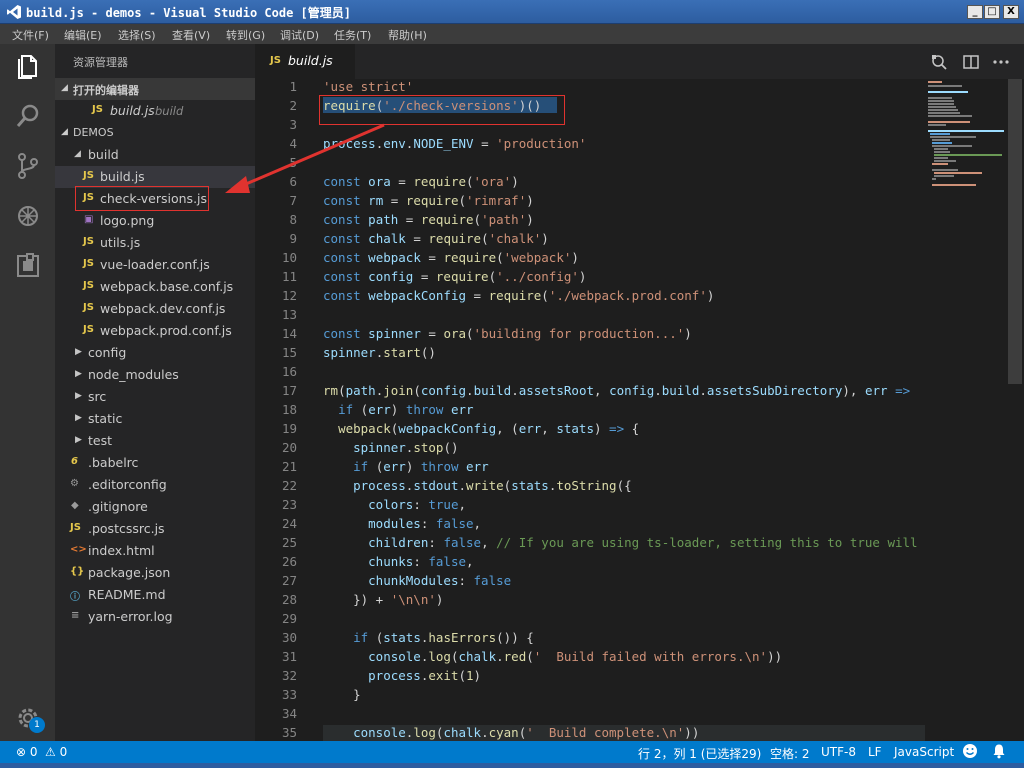 This screenshot has height=768, width=1024. What do you see at coordinates (428, 200) in the screenshot?
I see `code-line: const rm = require('rimraf')` at bounding box center [428, 200].